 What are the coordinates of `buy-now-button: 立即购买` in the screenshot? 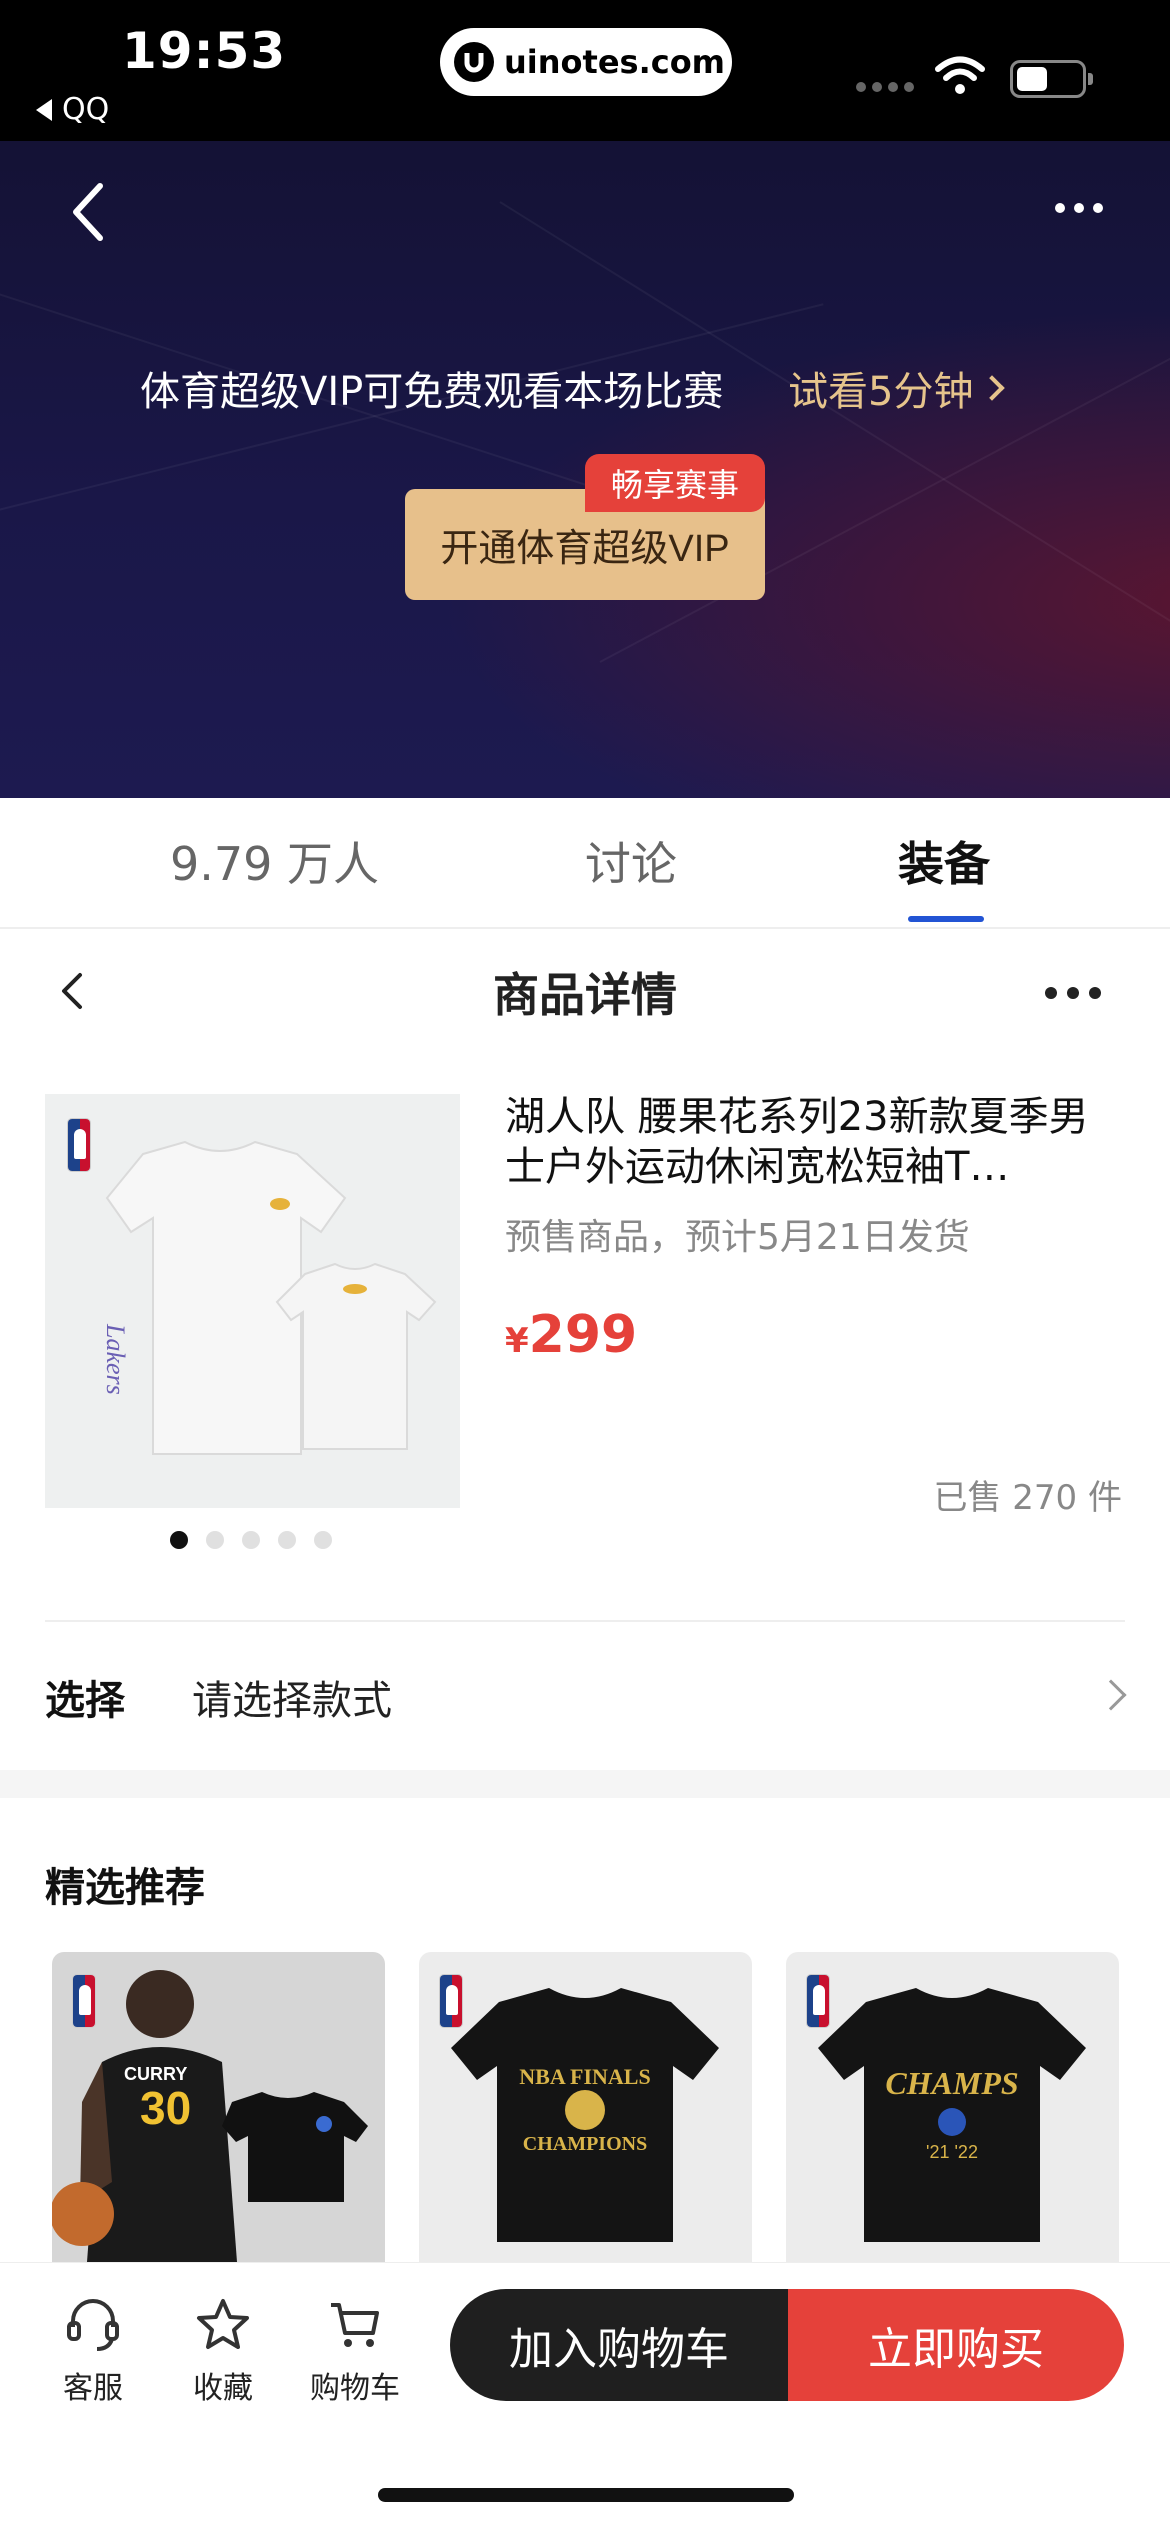 It's located at (956, 2345).